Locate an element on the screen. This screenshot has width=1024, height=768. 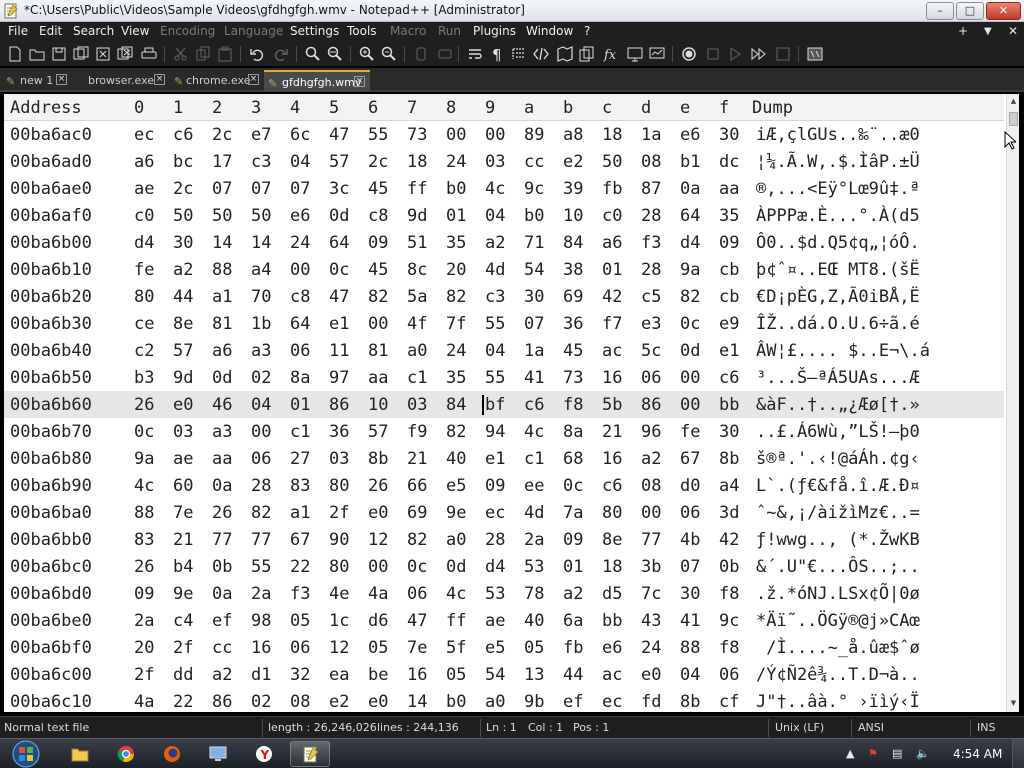
hex-byte: ac is located at coordinates (612, 351).